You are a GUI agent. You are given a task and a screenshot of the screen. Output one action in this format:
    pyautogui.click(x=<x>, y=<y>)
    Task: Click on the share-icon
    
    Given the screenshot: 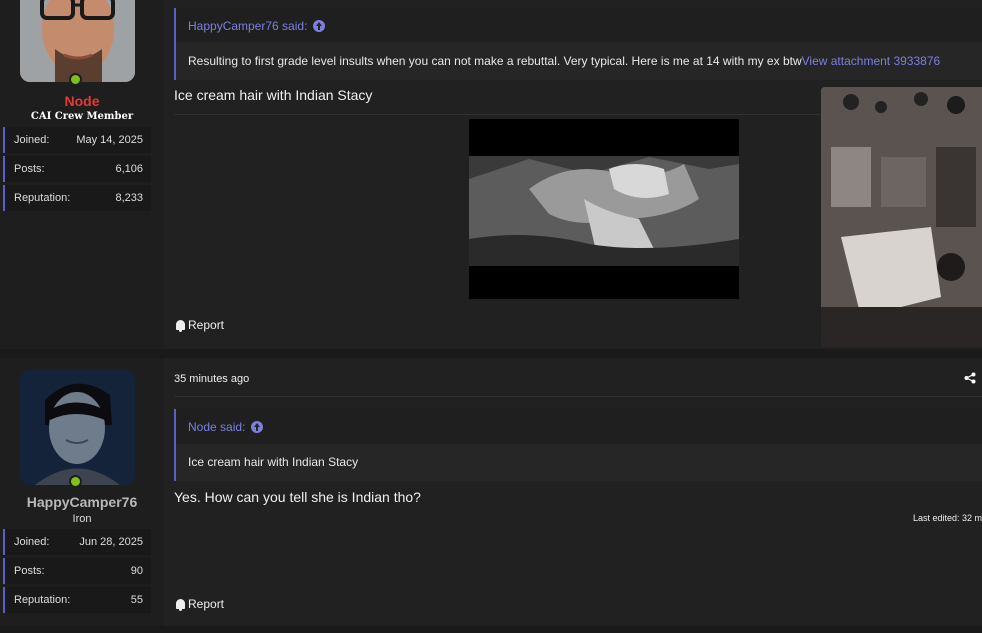 What is the action you would take?
    pyautogui.click(x=970, y=378)
    